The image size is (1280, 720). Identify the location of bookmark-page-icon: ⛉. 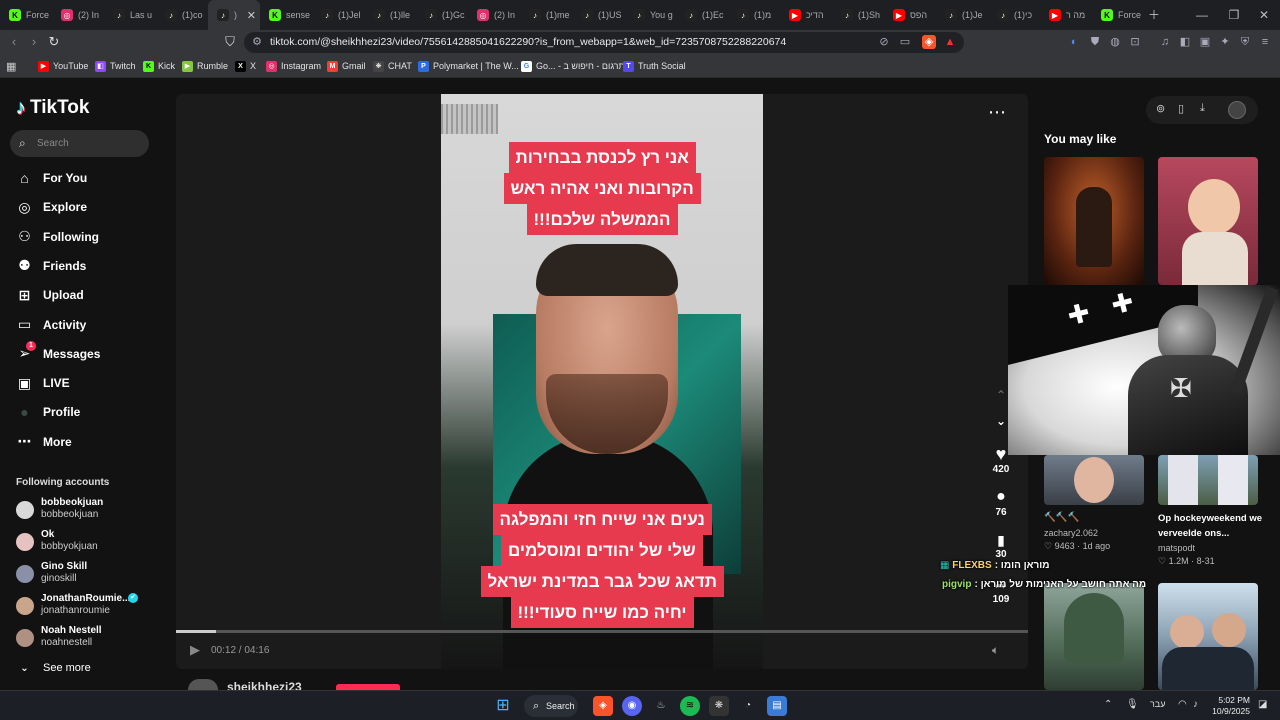
(230, 42).